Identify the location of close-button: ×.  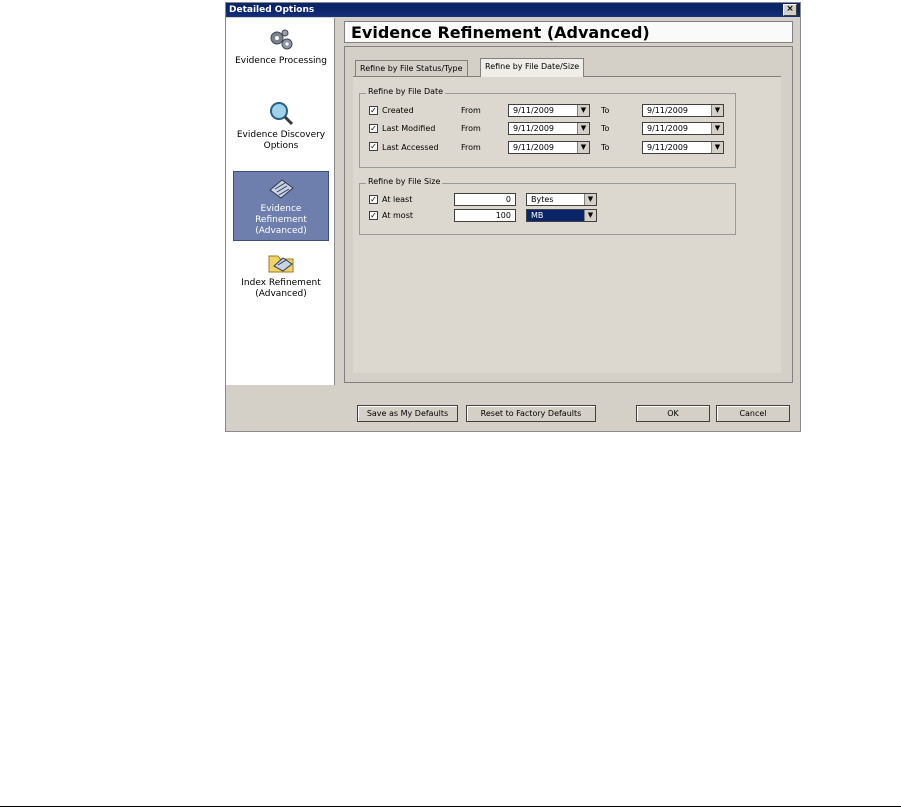
(790, 10).